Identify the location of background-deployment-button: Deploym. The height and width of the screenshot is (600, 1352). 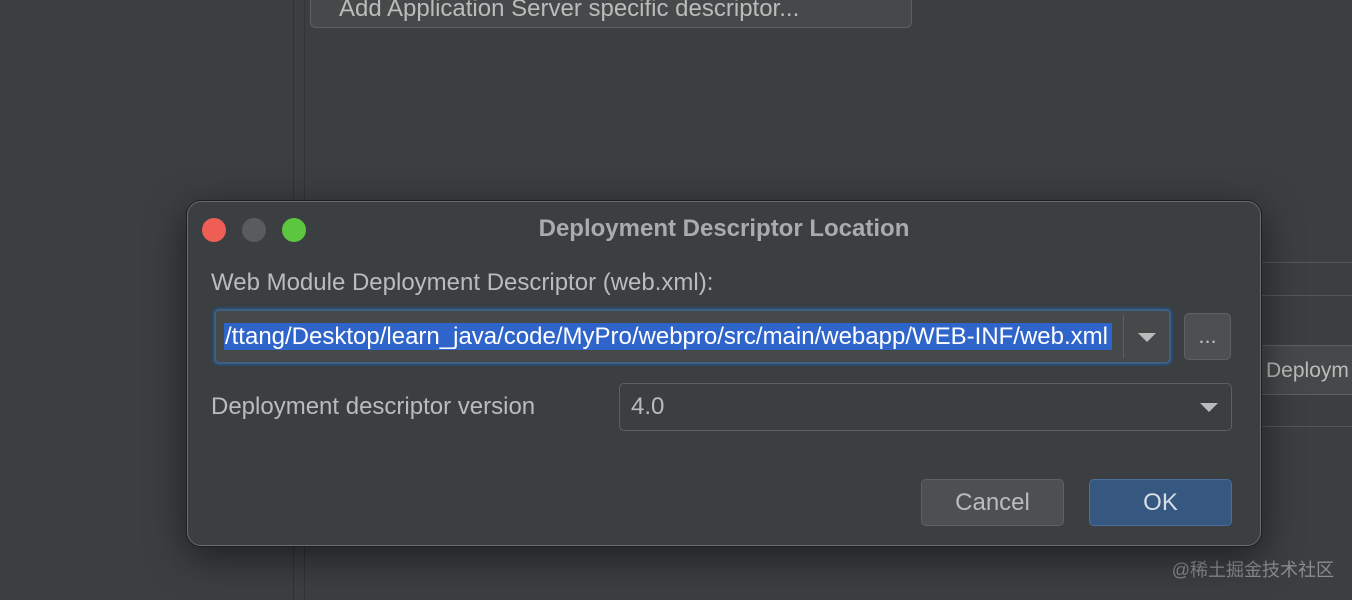
(1301, 370).